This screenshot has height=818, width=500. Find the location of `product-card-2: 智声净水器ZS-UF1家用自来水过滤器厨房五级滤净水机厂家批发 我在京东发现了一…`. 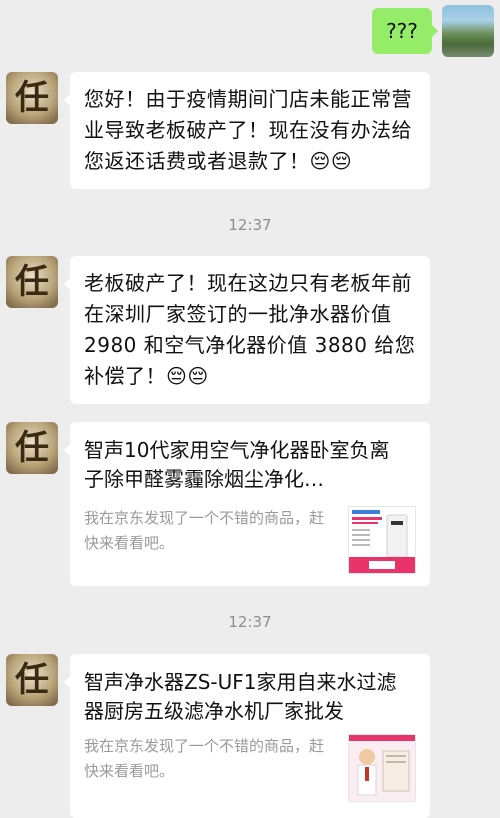

product-card-2: 智声净水器ZS-UF1家用自来水过滤器厨房五级滤净水机厂家批发 我在京东发现了一… is located at coordinates (247, 736).